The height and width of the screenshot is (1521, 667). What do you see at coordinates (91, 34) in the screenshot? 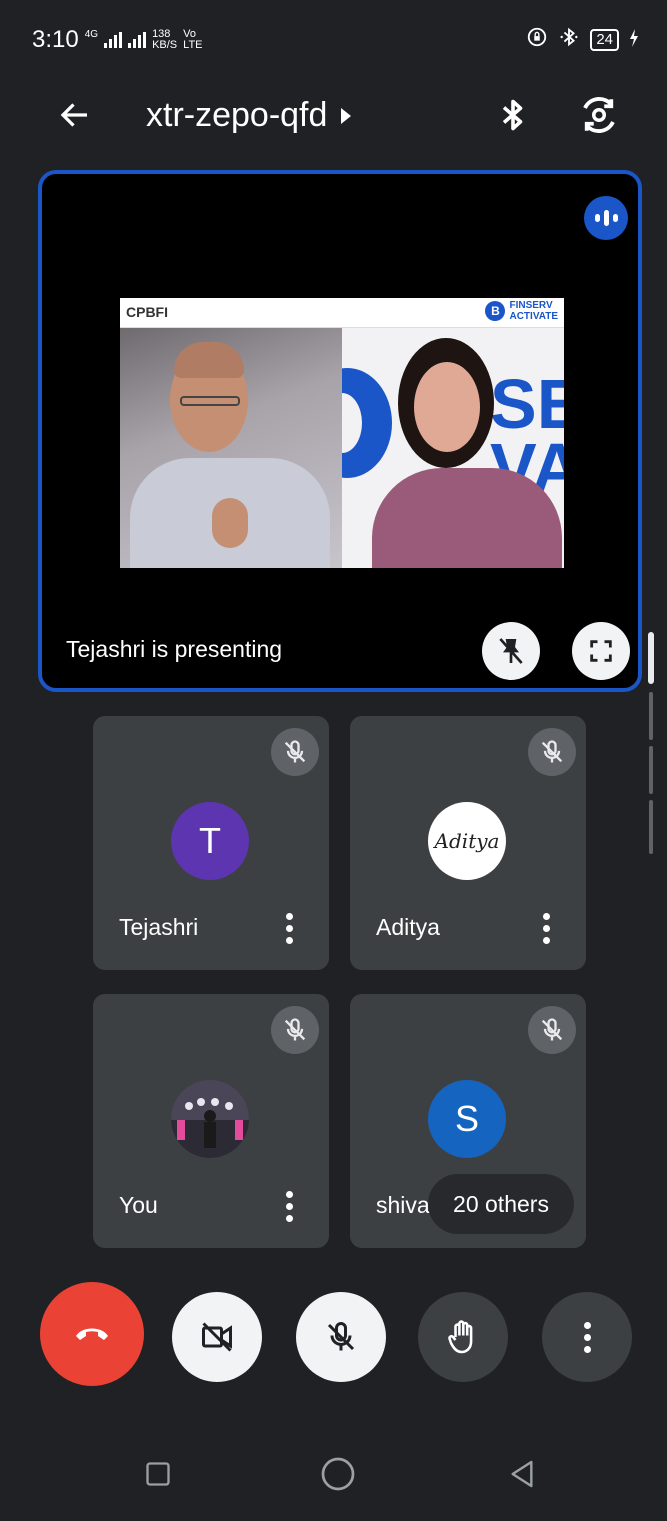
I see `network-type: 4G` at bounding box center [91, 34].